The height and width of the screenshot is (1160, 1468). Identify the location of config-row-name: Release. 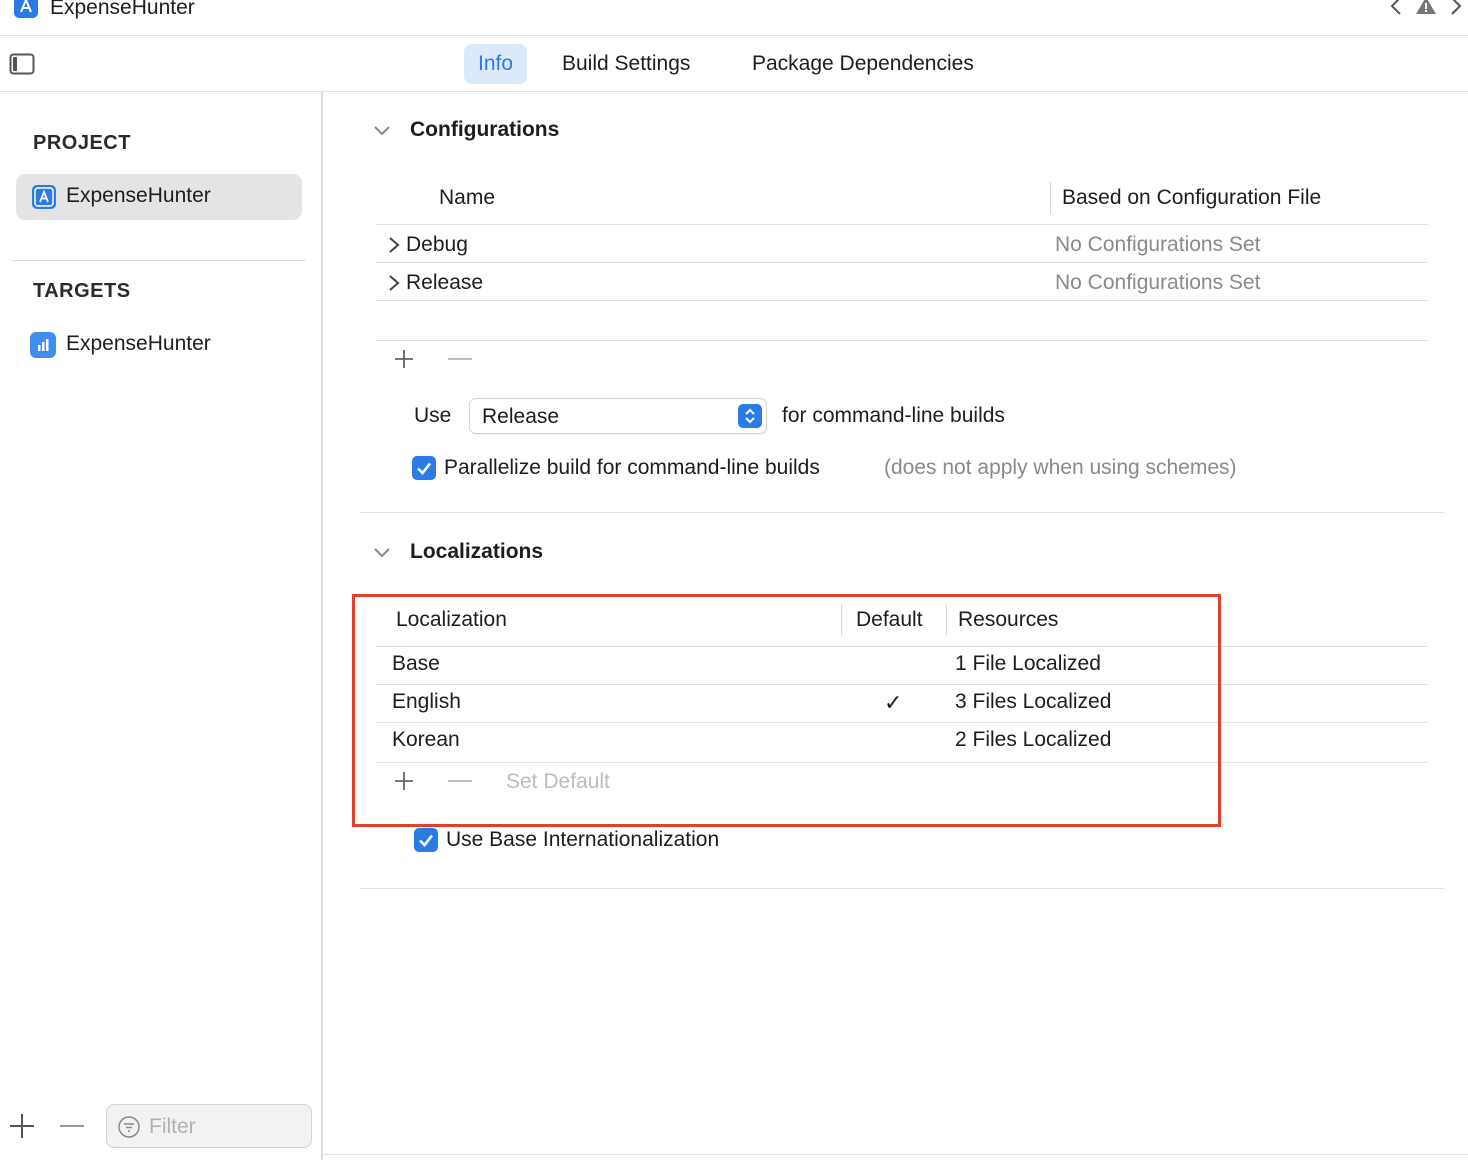
(444, 283).